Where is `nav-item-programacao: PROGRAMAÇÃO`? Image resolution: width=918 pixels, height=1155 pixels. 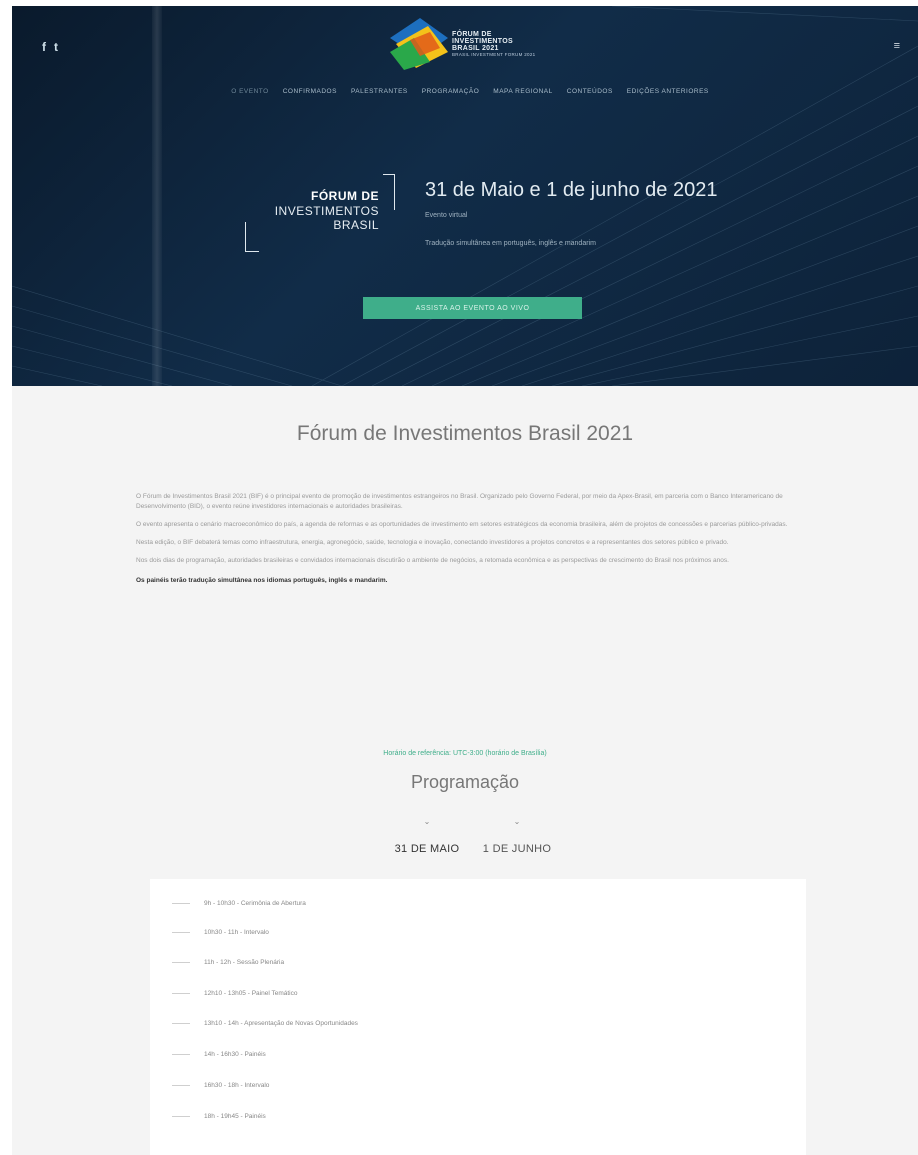
nav-item-programacao: PROGRAMAÇÃO is located at coordinates (451, 91).